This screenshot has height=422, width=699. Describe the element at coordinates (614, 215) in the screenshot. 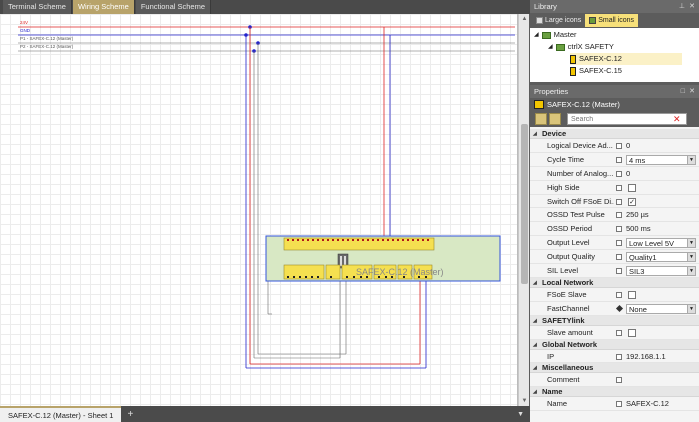

I see `property-row: OSSD Test Pulse 250 µs` at that location.